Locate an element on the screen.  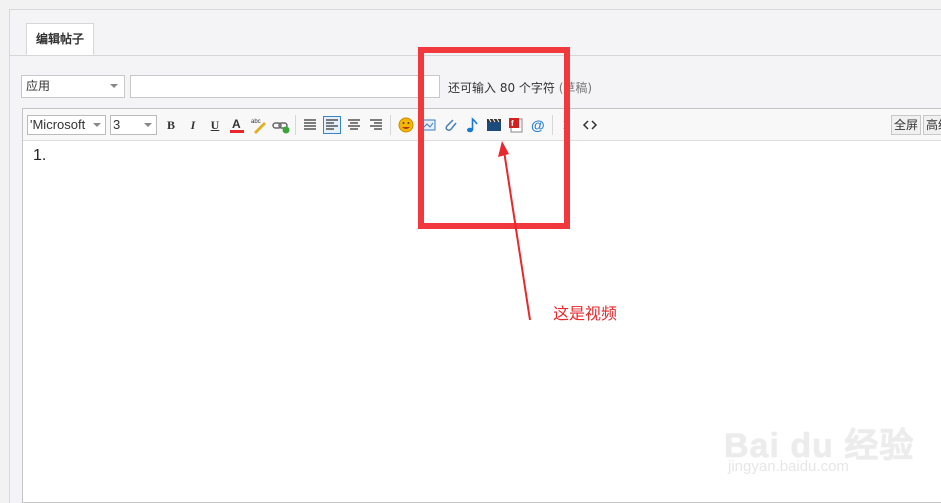
editor-content: 1. is located at coordinates (39, 156).